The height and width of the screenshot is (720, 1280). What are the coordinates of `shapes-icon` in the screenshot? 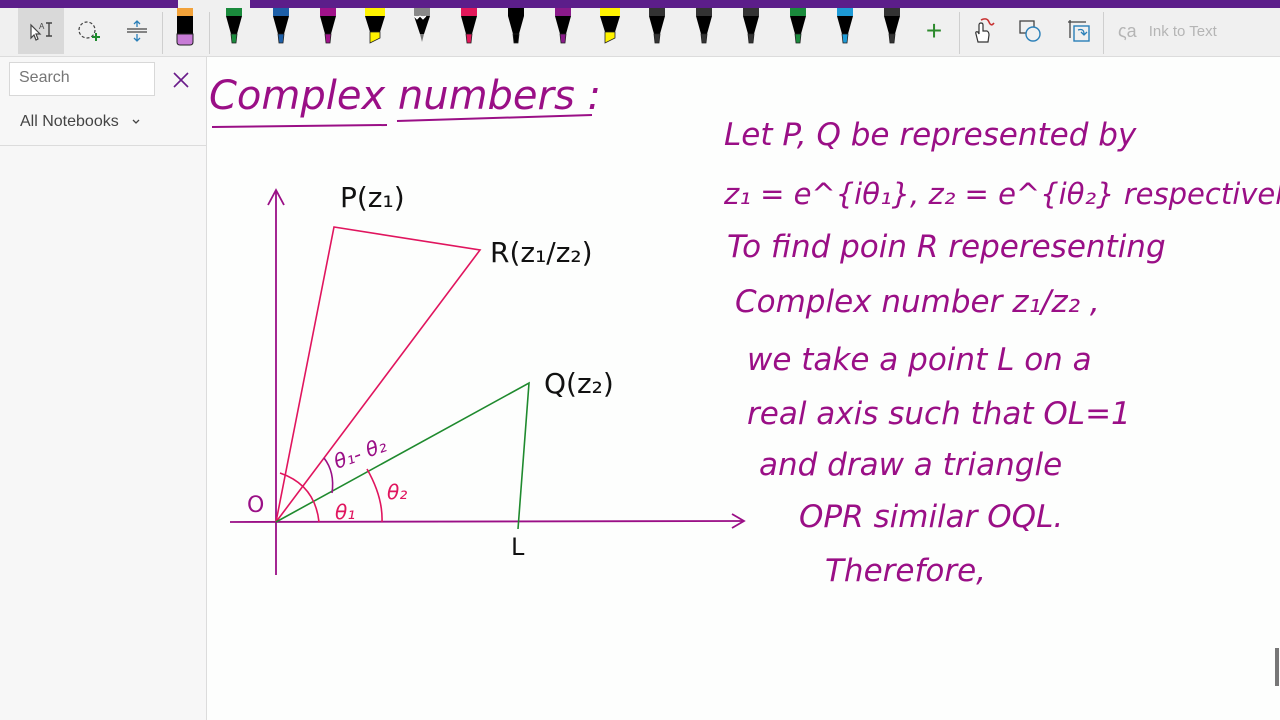 It's located at (1030, 31).